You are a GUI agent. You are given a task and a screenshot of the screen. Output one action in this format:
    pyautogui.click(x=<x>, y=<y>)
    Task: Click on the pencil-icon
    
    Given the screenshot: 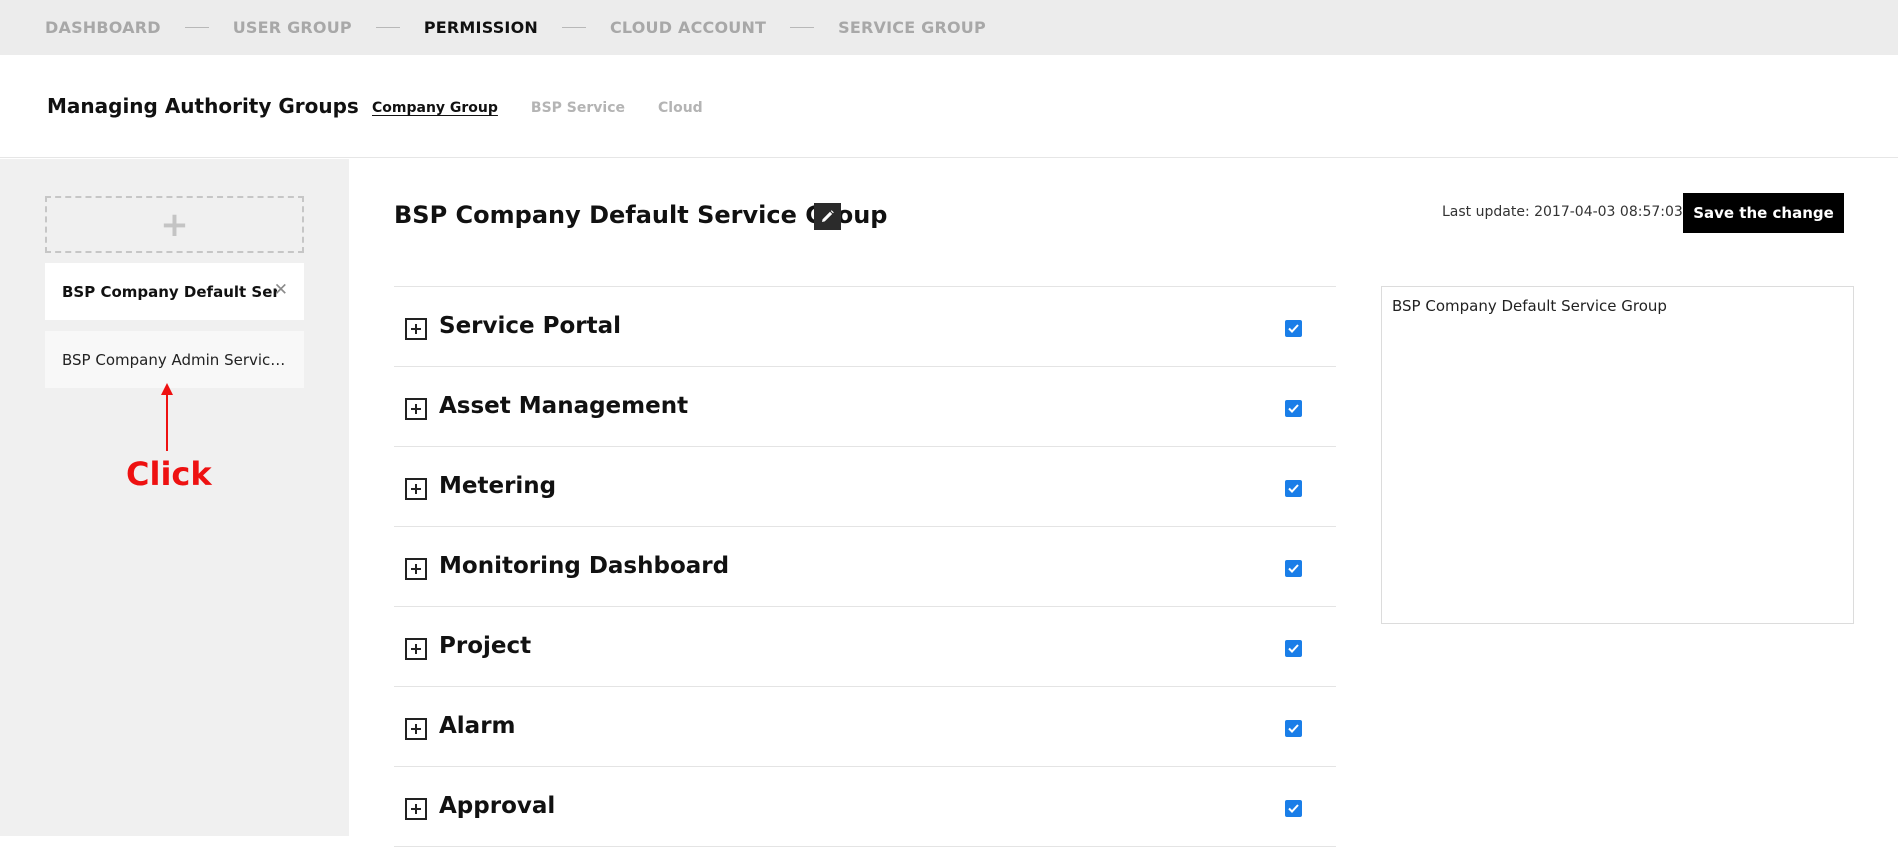 What is the action you would take?
    pyautogui.click(x=828, y=216)
    